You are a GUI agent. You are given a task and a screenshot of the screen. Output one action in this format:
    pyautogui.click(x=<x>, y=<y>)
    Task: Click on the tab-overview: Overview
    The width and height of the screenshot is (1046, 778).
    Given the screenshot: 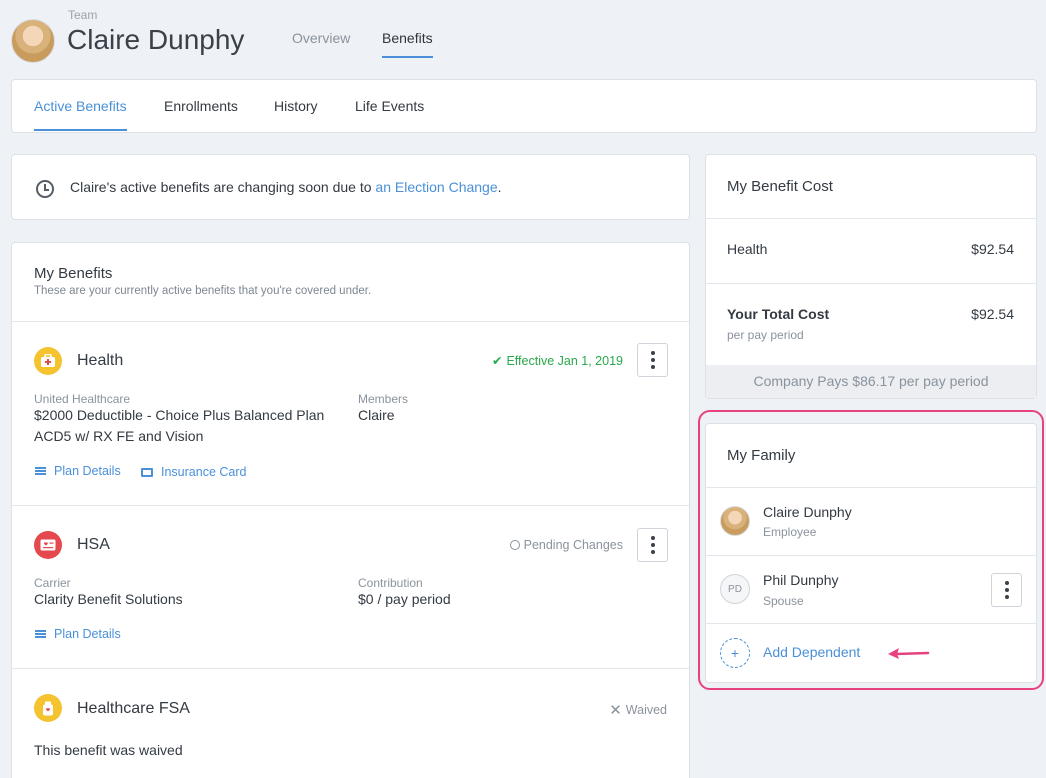 What is the action you would take?
    pyautogui.click(x=321, y=43)
    